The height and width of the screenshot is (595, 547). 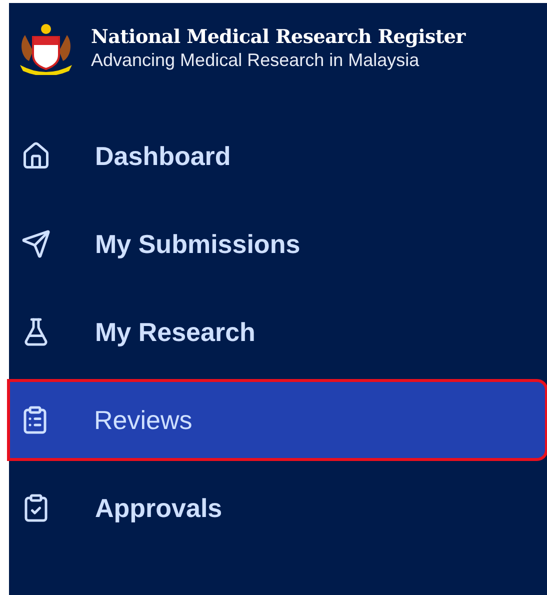 I want to click on nav-item: Dashboard, so click(x=278, y=156).